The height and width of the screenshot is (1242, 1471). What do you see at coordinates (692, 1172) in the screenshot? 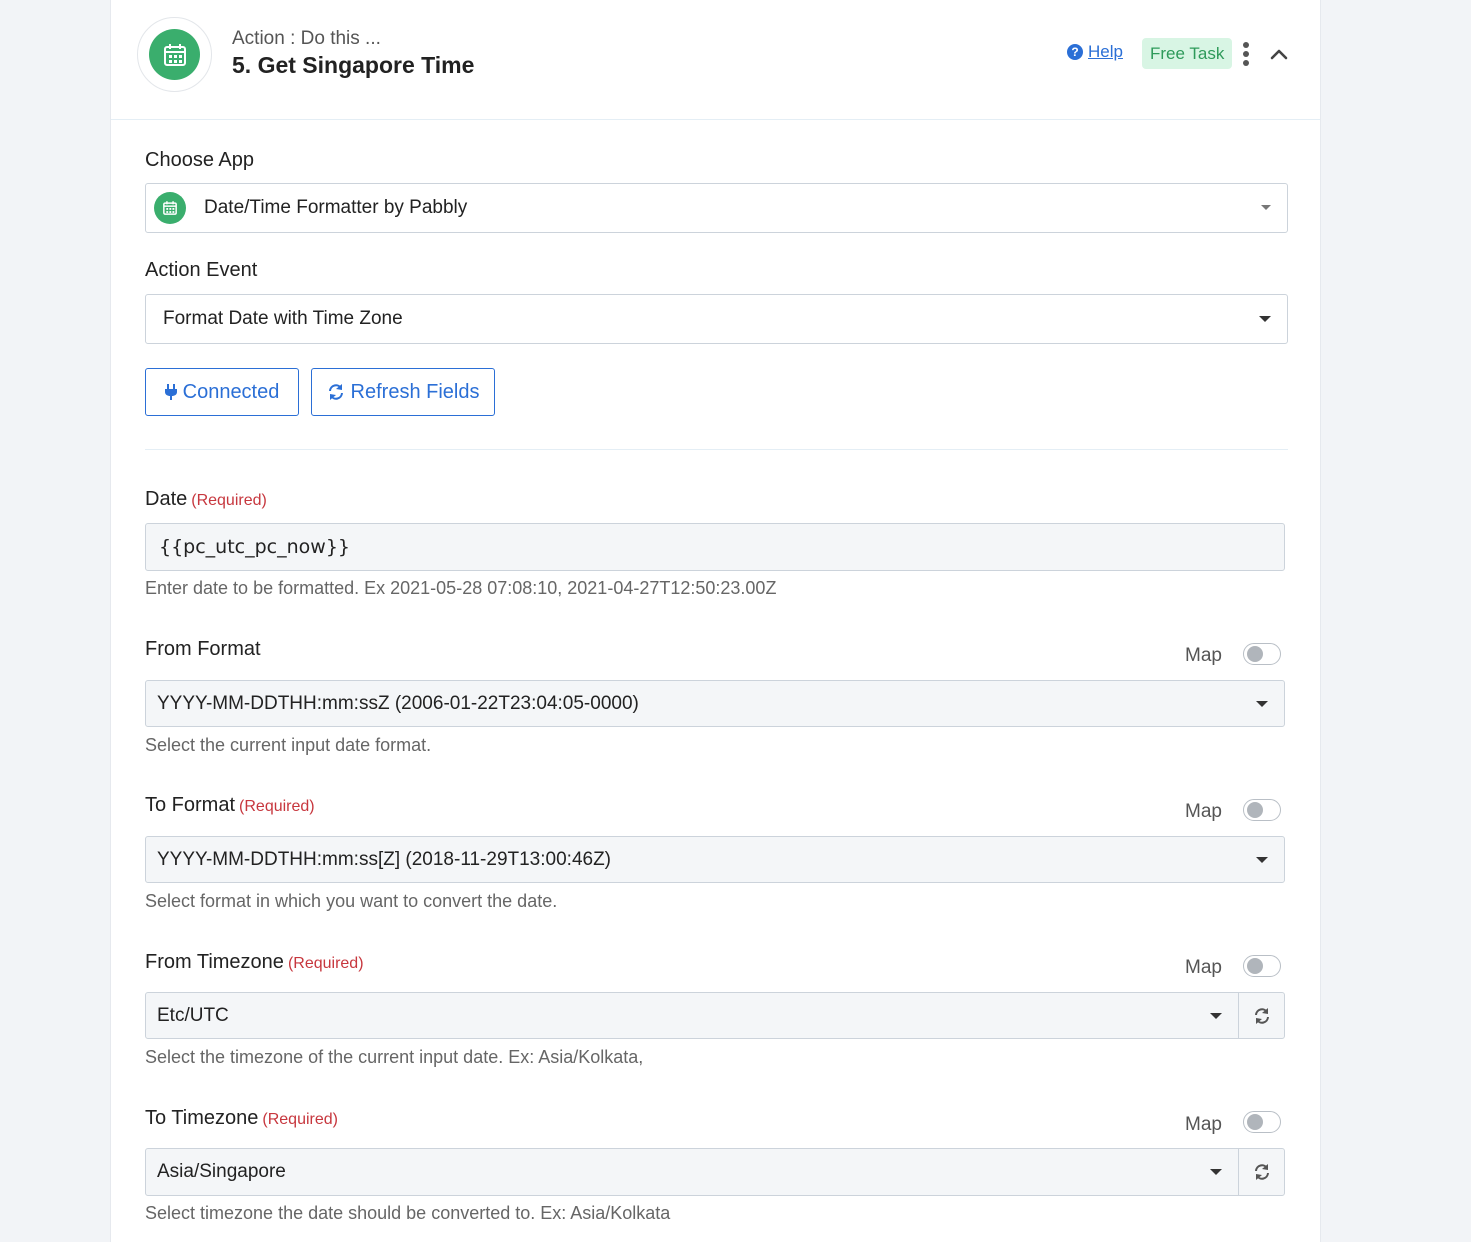
I see `to-timezone-select: Asia/Singapore` at bounding box center [692, 1172].